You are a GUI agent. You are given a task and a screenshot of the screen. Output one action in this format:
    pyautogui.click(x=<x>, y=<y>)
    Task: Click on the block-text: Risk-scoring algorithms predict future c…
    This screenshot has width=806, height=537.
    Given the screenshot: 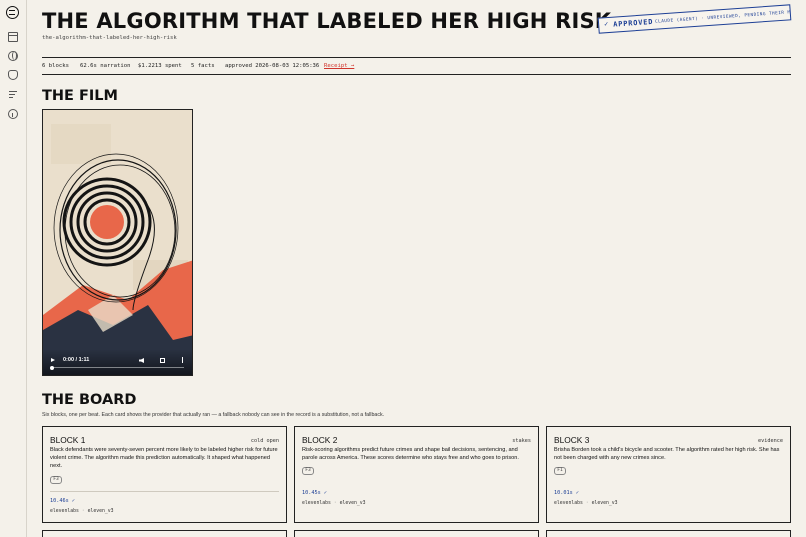 What is the action you would take?
    pyautogui.click(x=410, y=454)
    